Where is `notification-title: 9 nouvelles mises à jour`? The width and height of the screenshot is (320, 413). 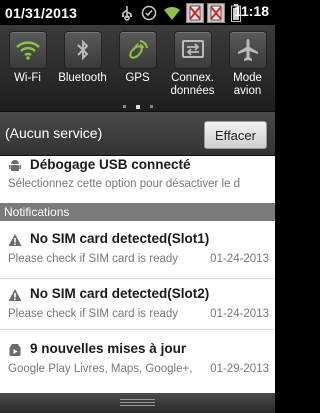
notification-title: 9 nouvelles mises à jour is located at coordinates (108, 348).